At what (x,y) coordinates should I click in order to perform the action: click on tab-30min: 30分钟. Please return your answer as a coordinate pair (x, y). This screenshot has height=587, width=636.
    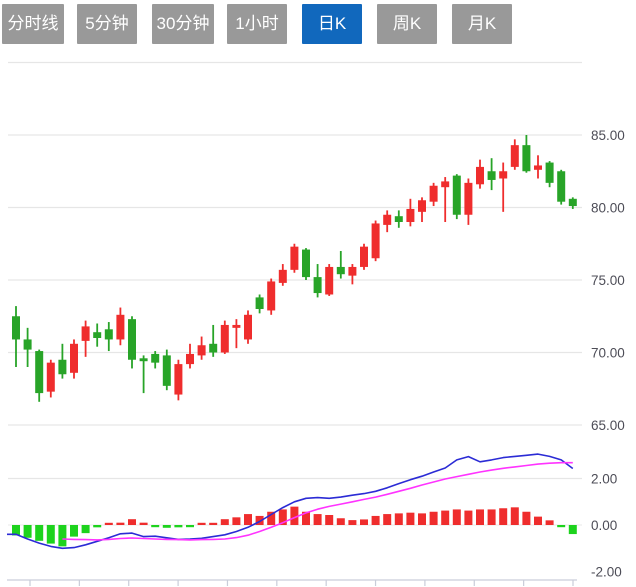
    Looking at the image, I should click on (183, 24).